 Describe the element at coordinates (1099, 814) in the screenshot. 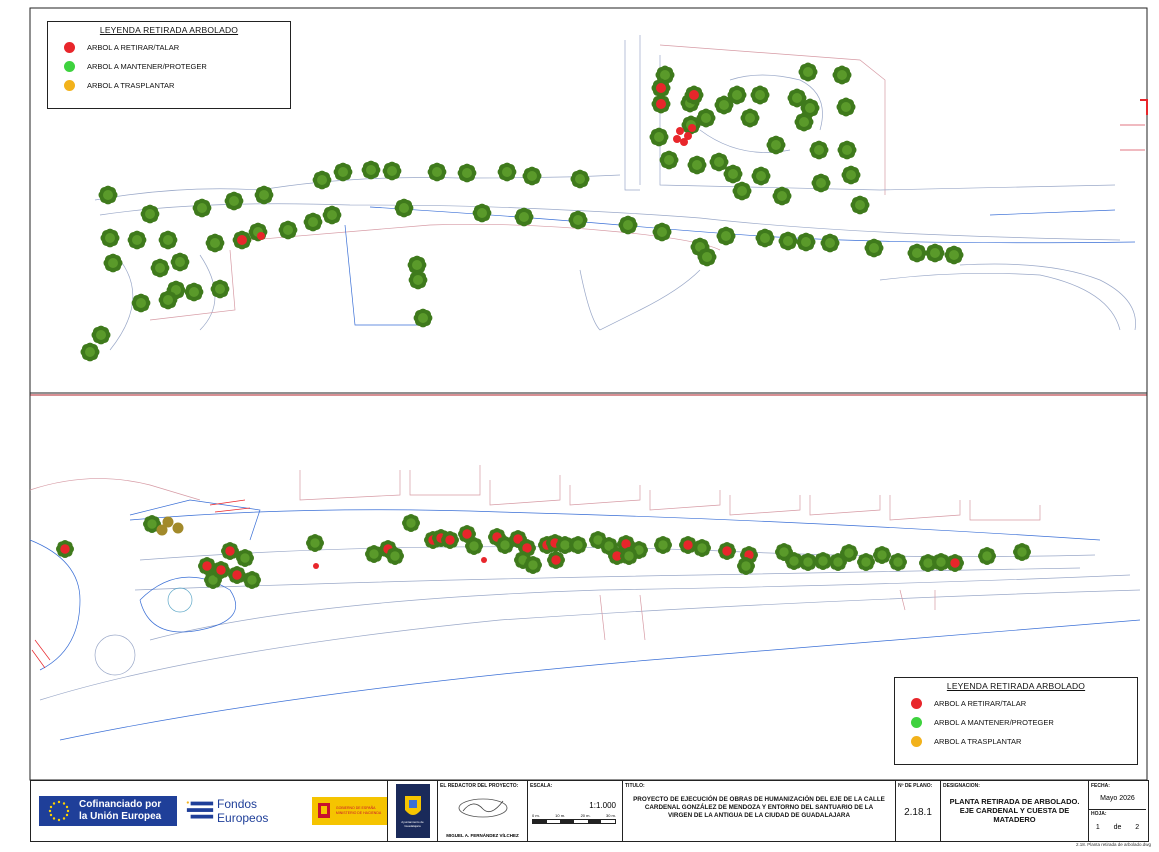

I see `hoja-label: HOJA:` at that location.